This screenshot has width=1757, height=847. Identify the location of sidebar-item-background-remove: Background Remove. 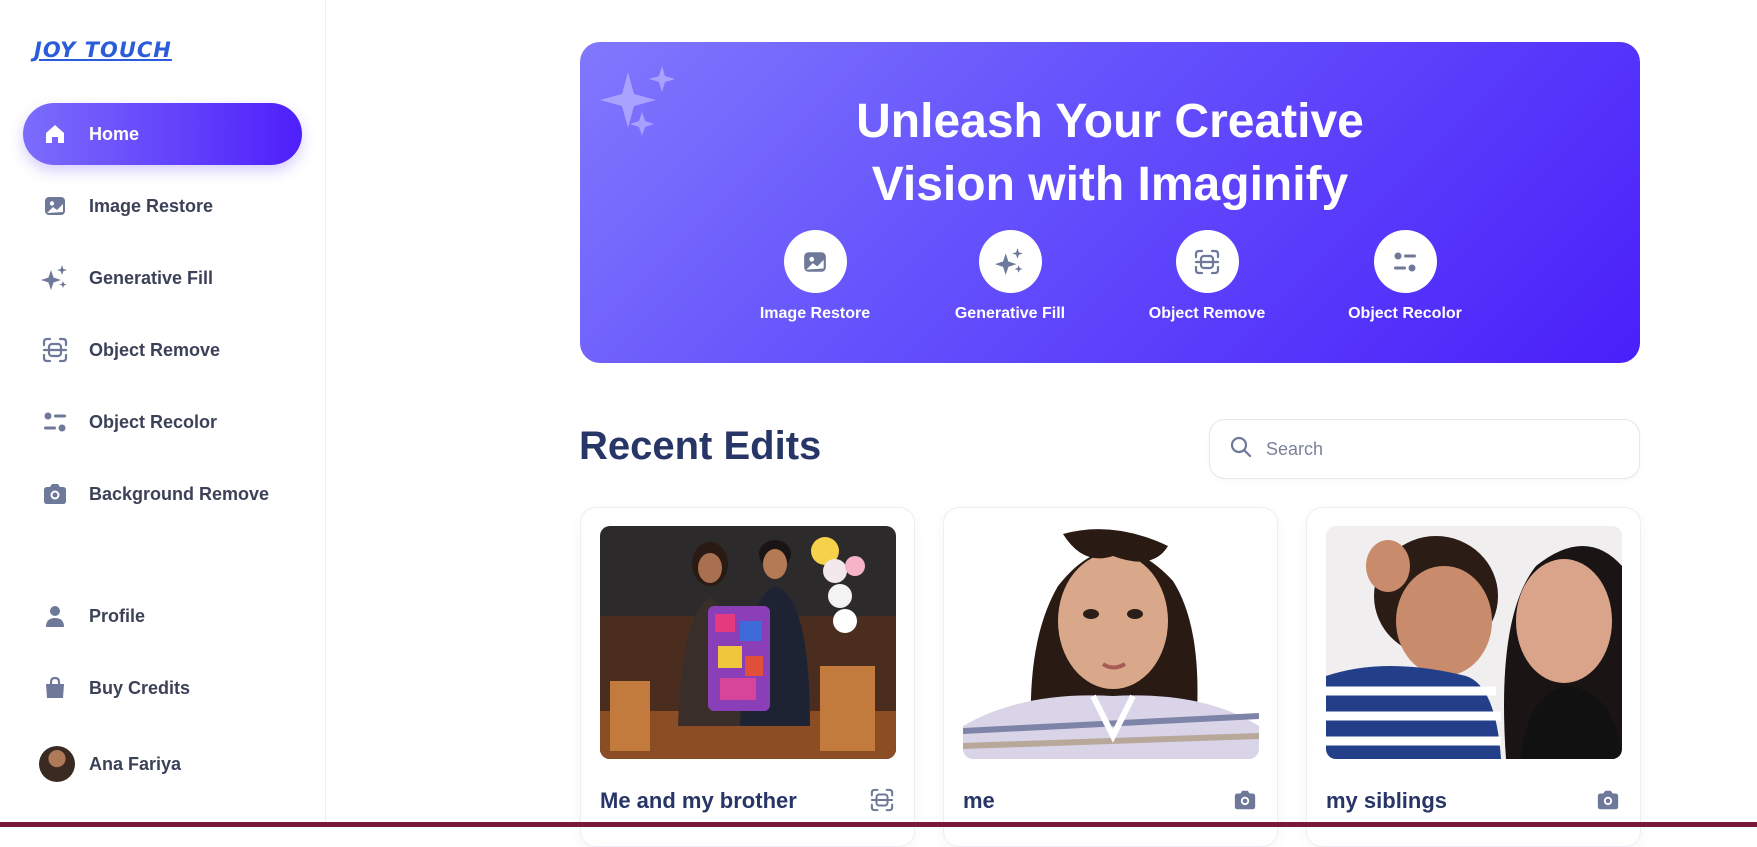
(162, 494).